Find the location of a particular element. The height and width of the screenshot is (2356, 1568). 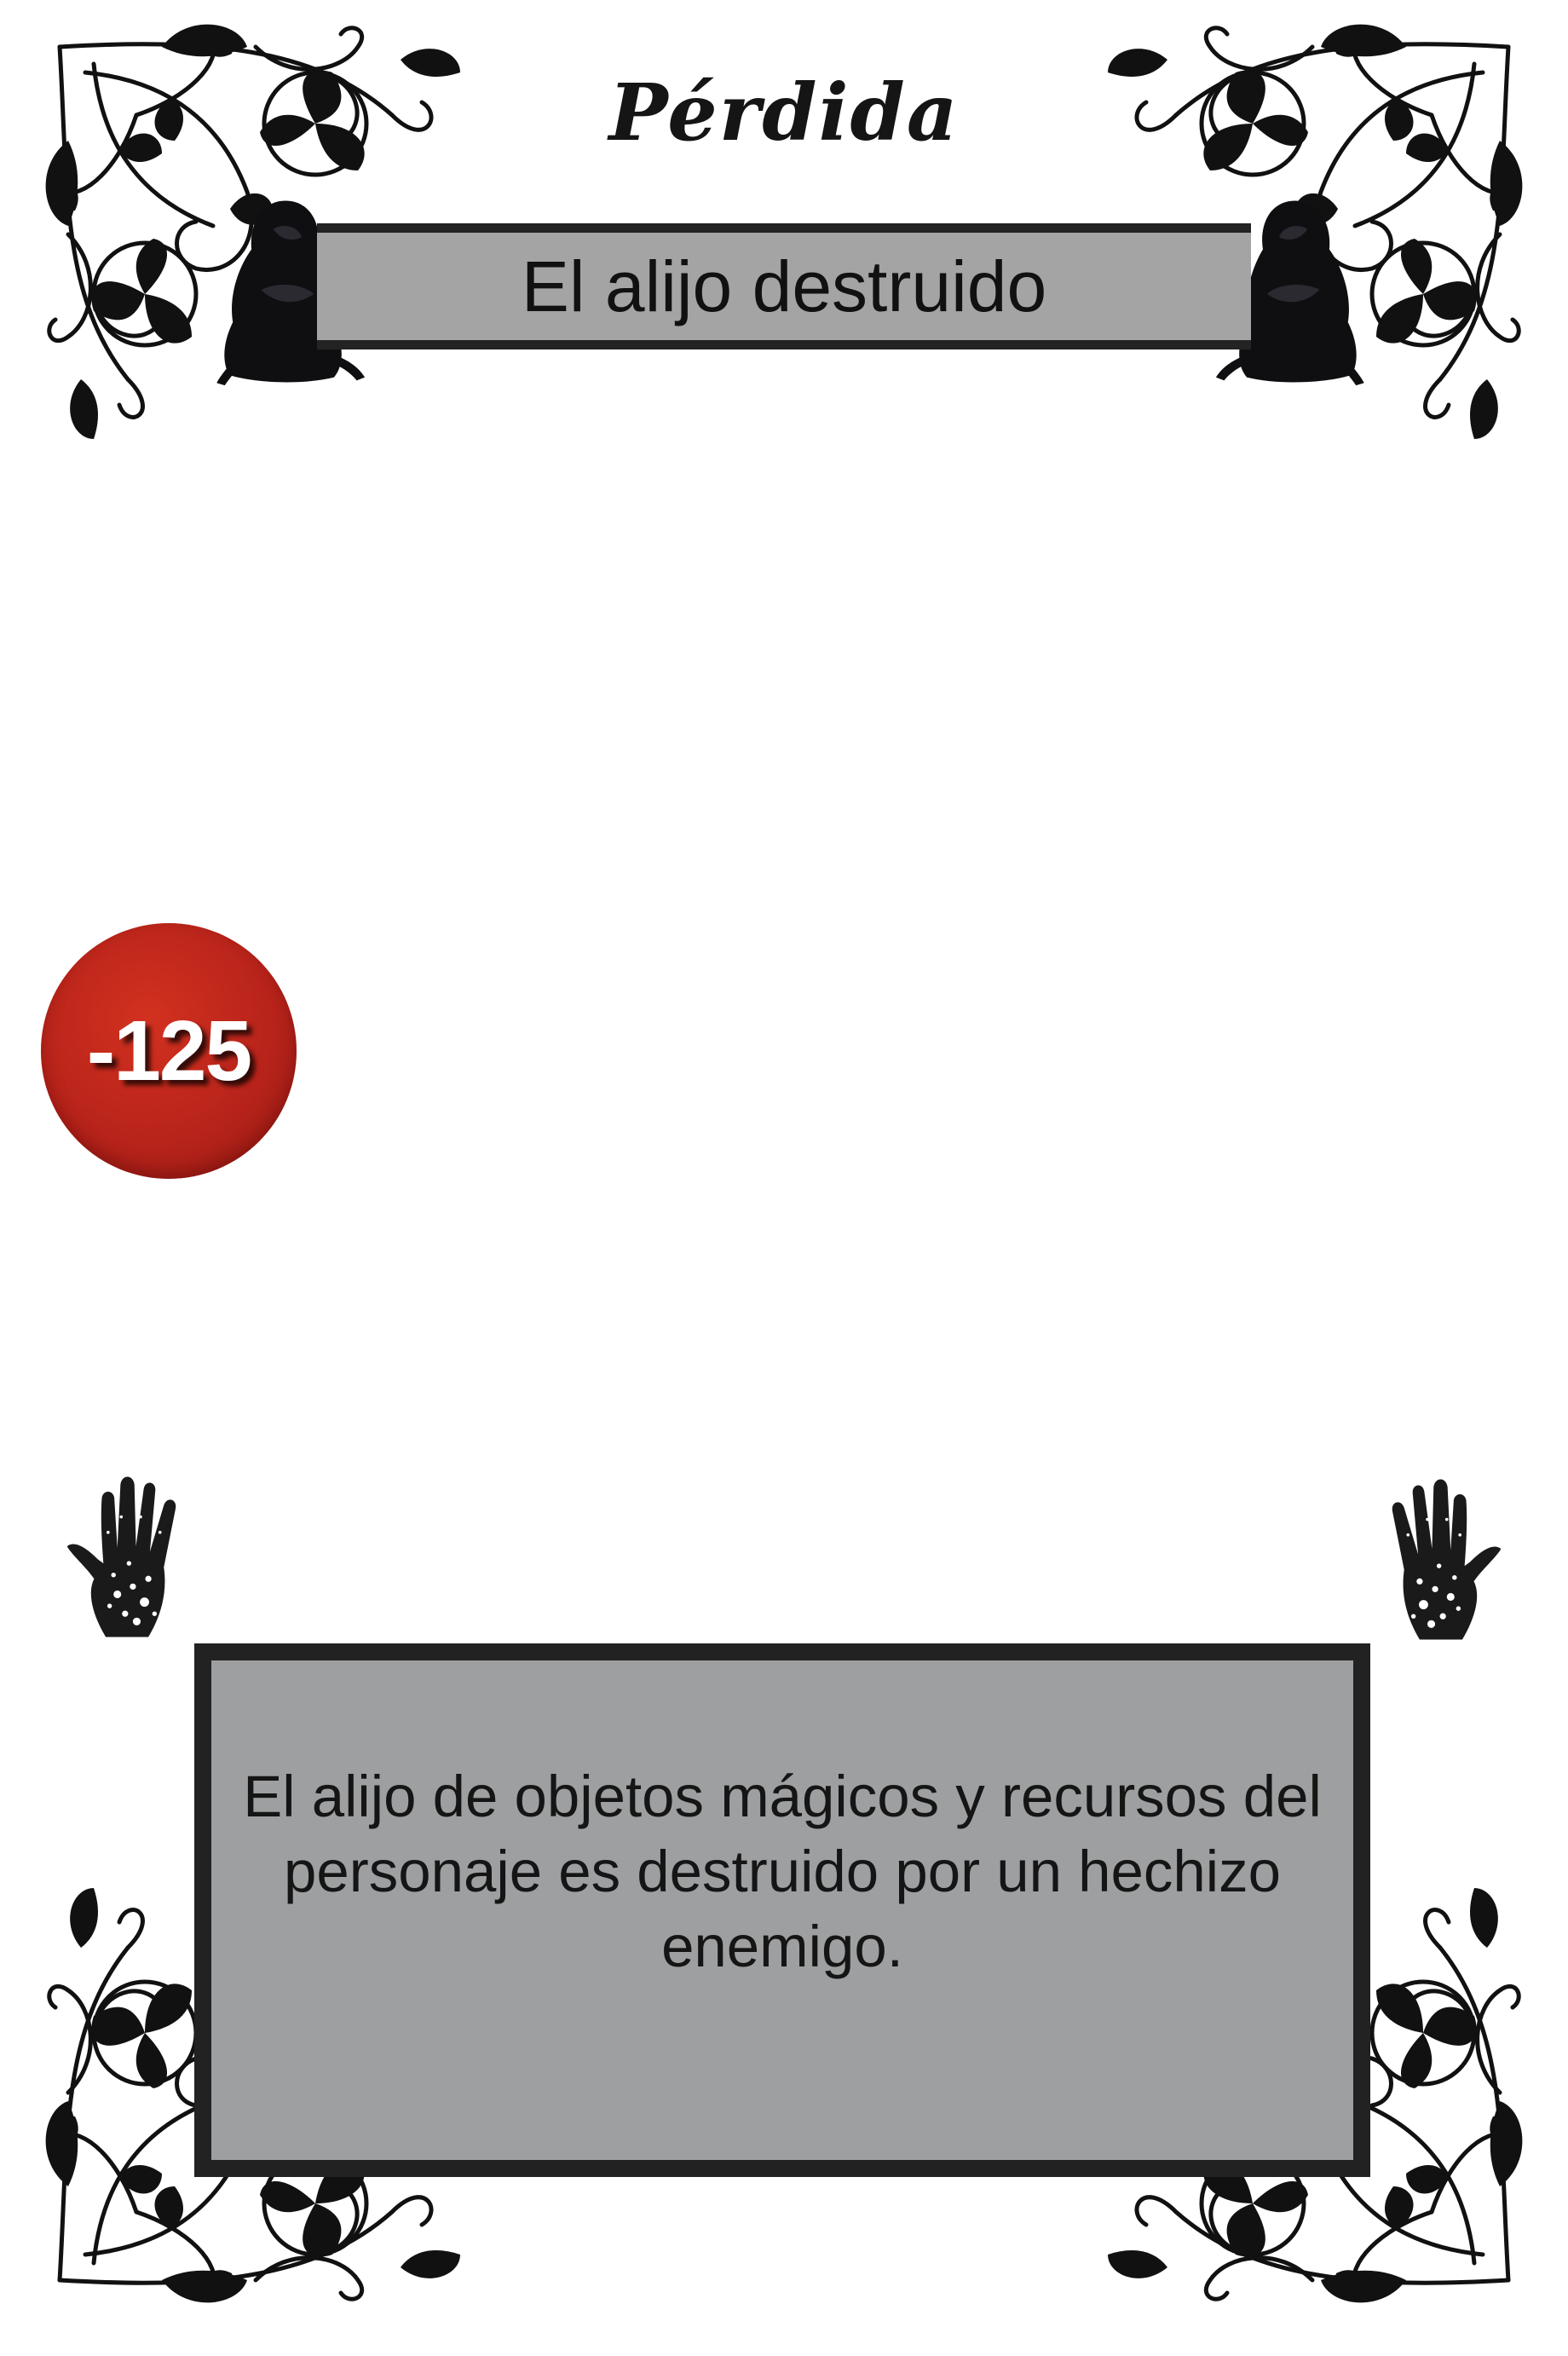

card-title-bar: El alijo destruido is located at coordinates (784, 286).